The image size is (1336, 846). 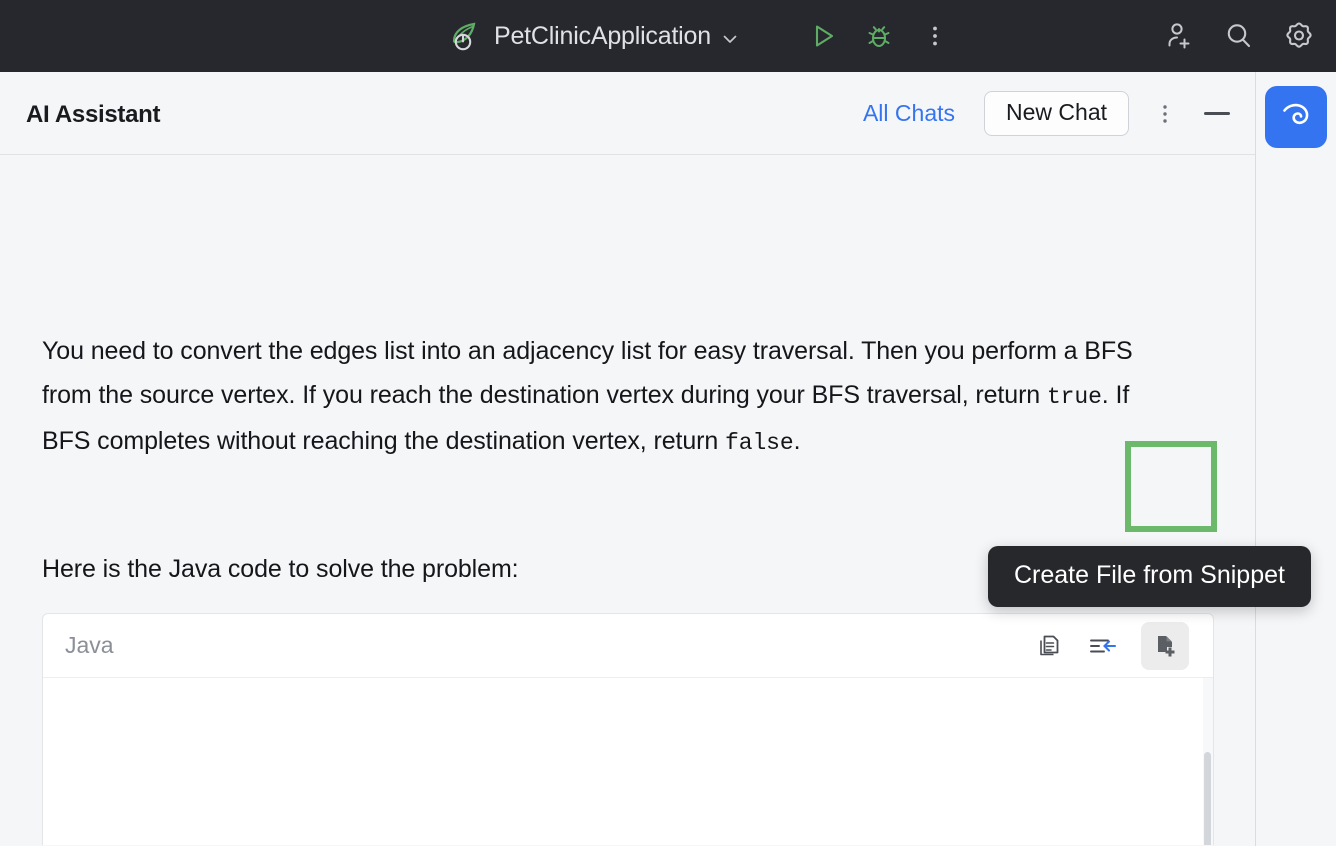 I want to click on add-user-icon, so click(x=1179, y=36).